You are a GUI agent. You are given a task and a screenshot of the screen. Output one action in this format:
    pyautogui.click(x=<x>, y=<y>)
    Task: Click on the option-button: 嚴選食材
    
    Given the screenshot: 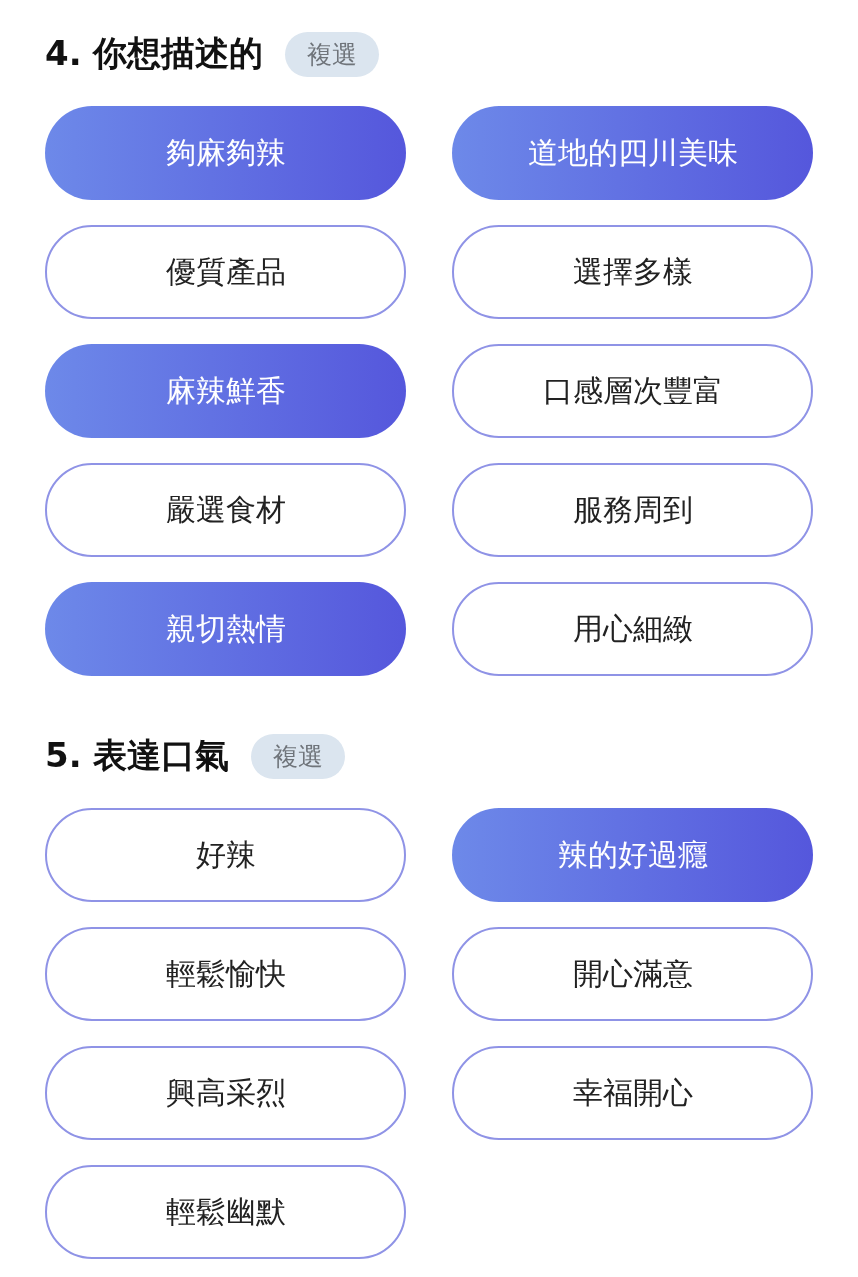 What is the action you would take?
    pyautogui.click(x=225, y=510)
    